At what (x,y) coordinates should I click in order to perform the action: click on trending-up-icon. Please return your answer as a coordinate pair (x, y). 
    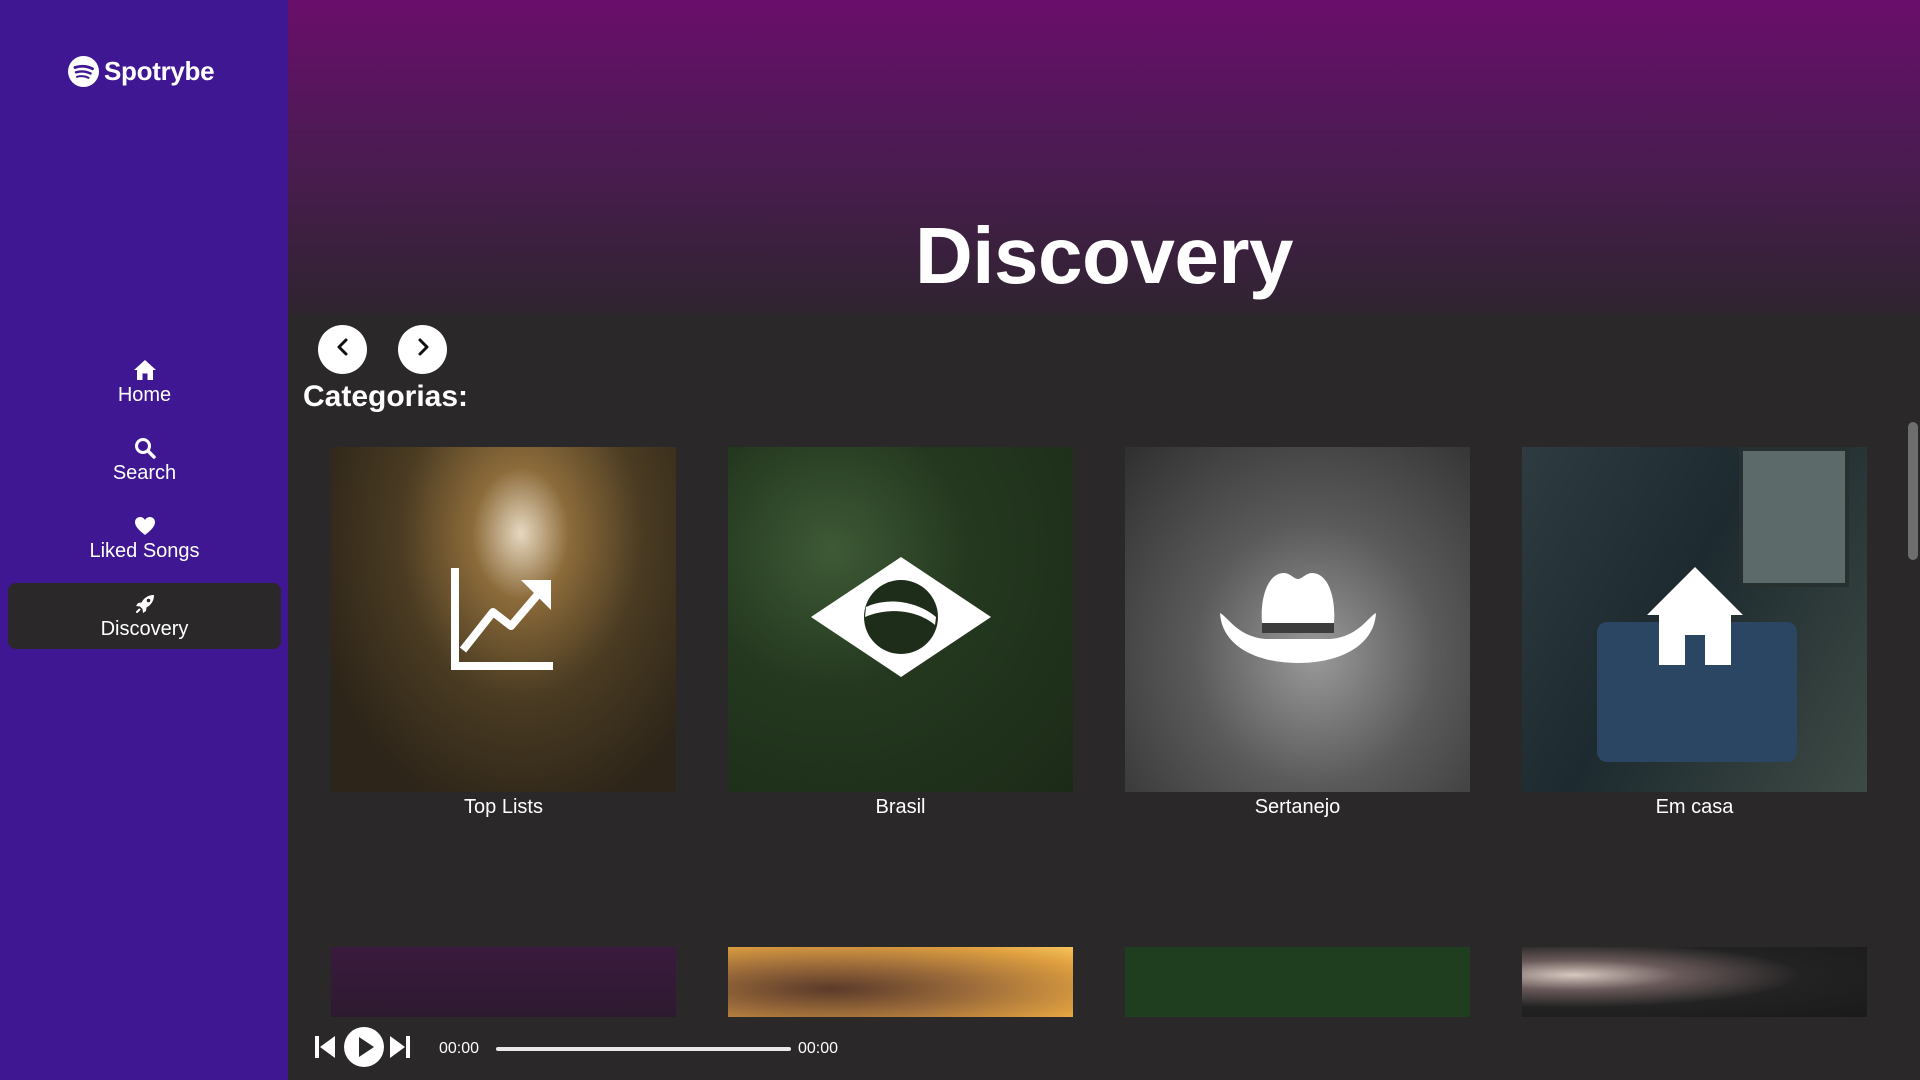
    Looking at the image, I should click on (504, 619).